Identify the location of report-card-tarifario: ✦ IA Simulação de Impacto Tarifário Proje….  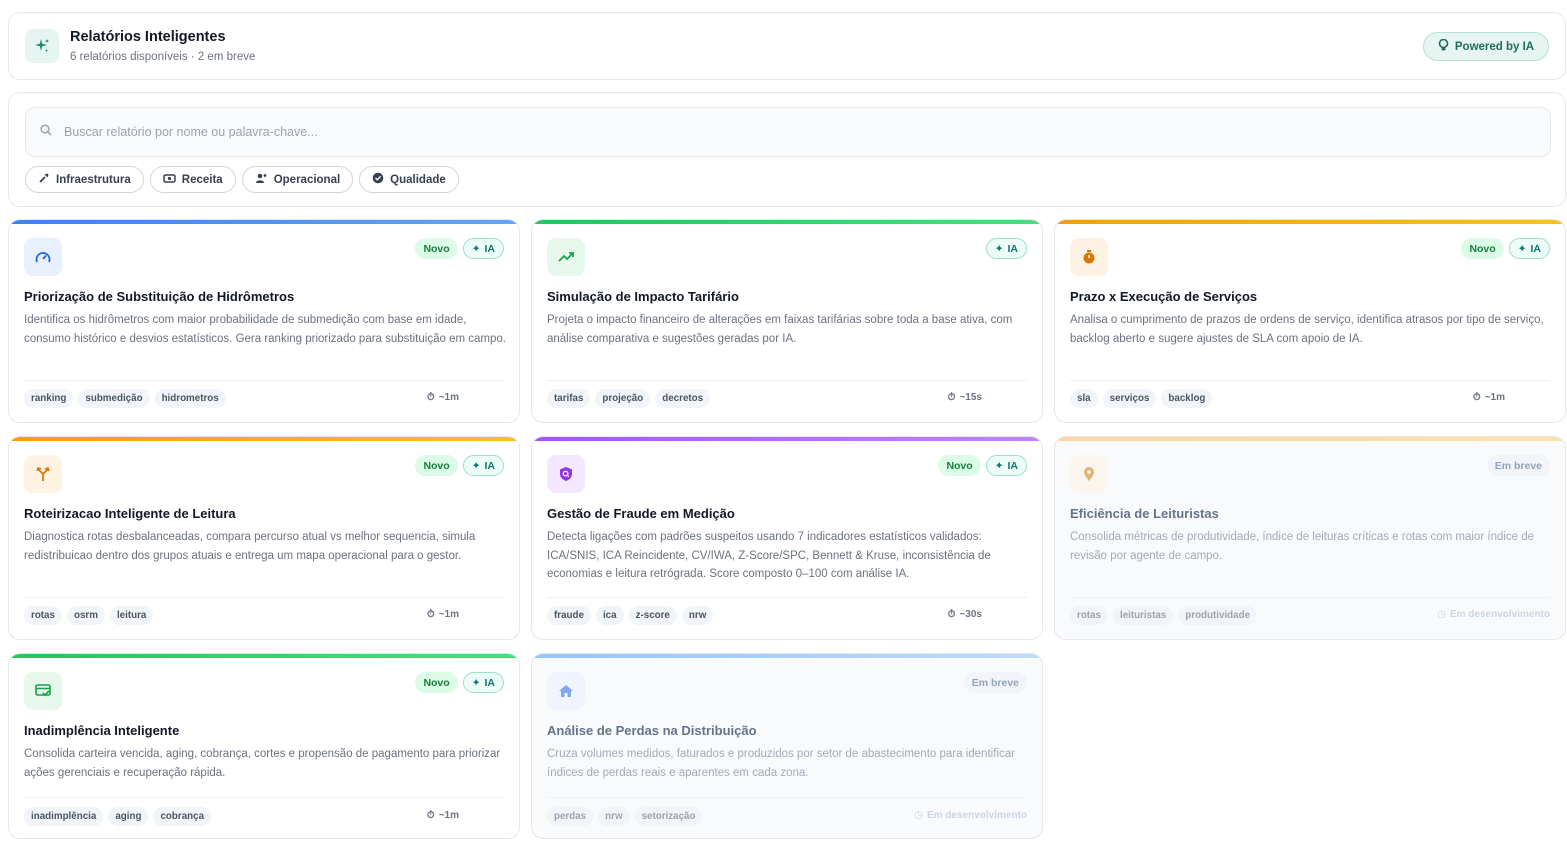
(787, 321).